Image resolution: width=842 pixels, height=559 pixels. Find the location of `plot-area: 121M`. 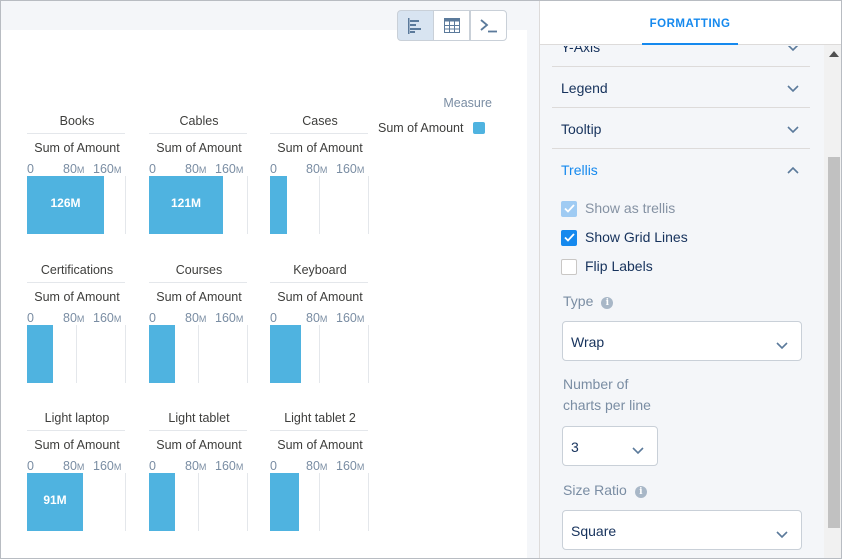

plot-area: 121M is located at coordinates (198, 205).